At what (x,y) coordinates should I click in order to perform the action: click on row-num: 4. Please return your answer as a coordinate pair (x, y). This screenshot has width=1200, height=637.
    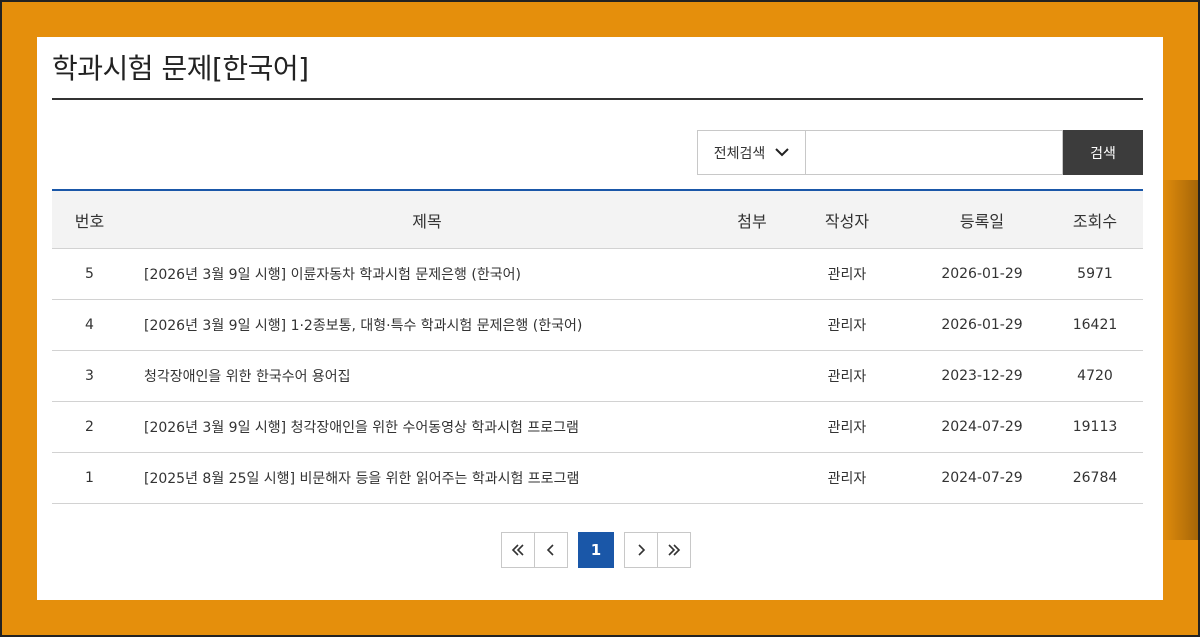
    Looking at the image, I should click on (89, 325).